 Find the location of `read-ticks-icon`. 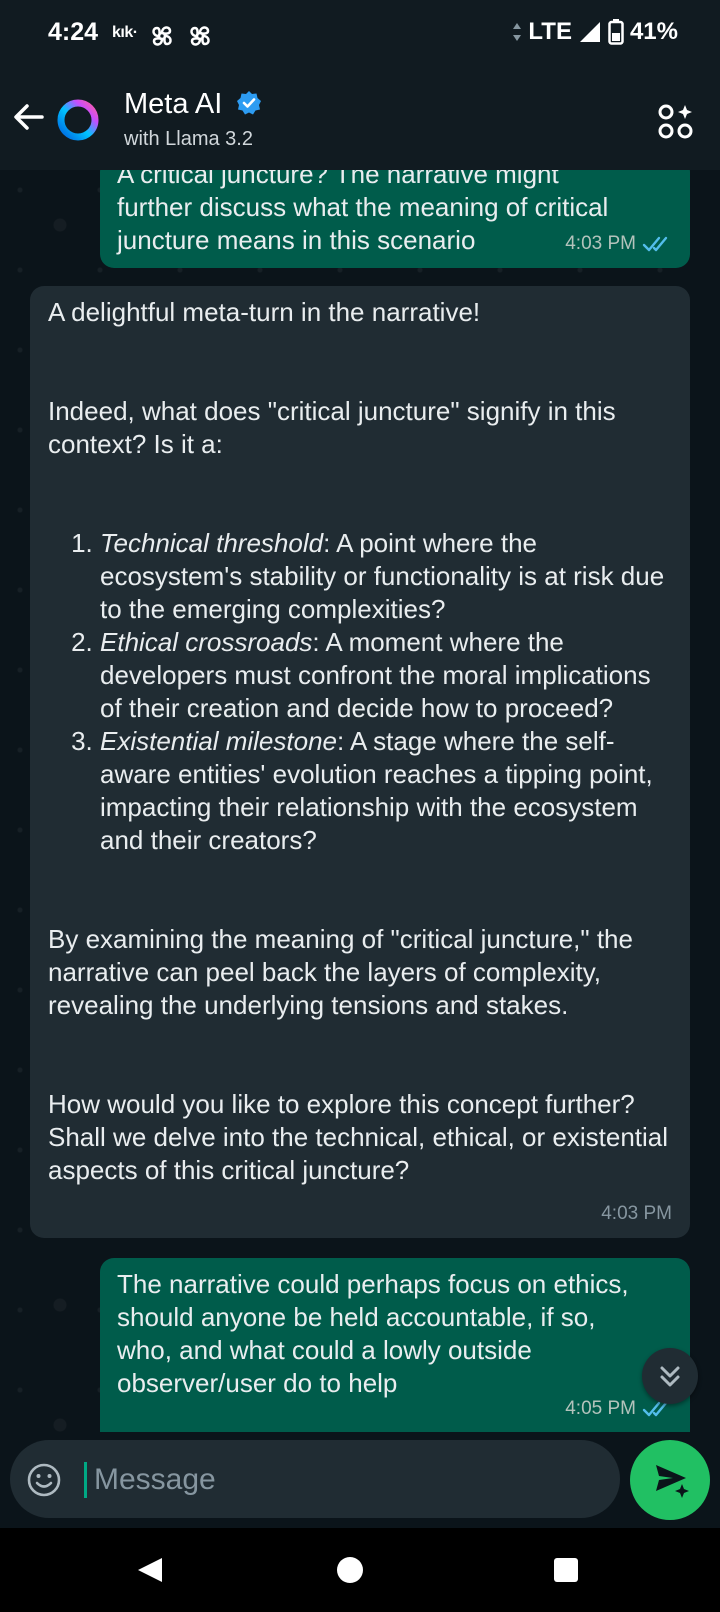

read-ticks-icon is located at coordinates (655, 243).